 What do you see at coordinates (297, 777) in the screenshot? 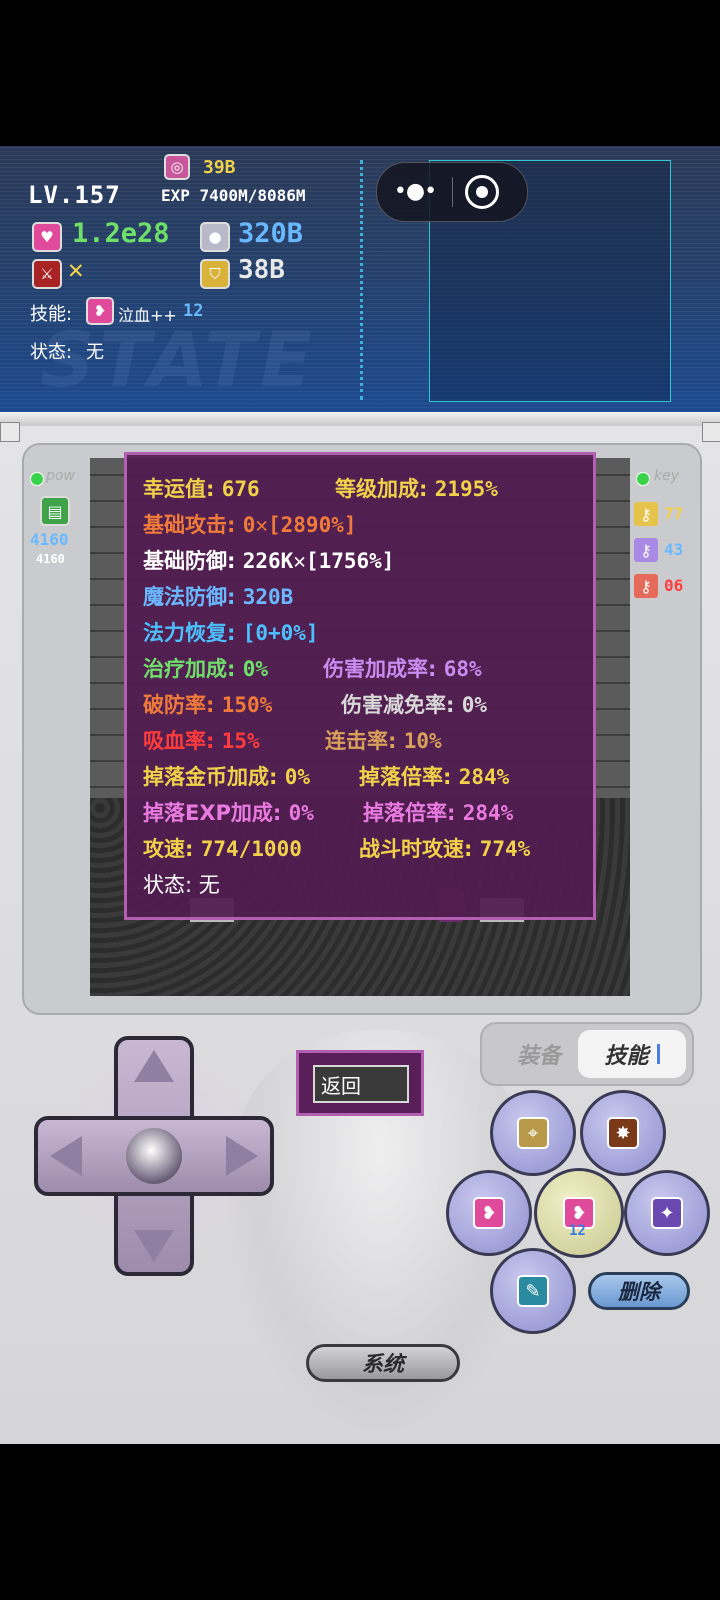
I see `gold-drop-value: 0%` at bounding box center [297, 777].